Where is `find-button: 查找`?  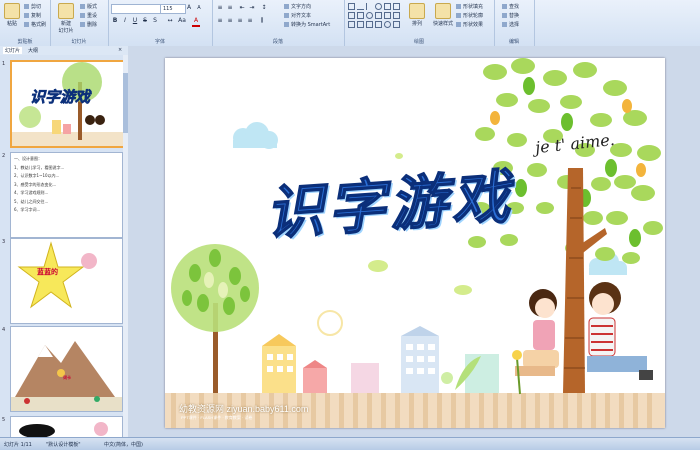 find-button: 查找 is located at coordinates (510, 6).